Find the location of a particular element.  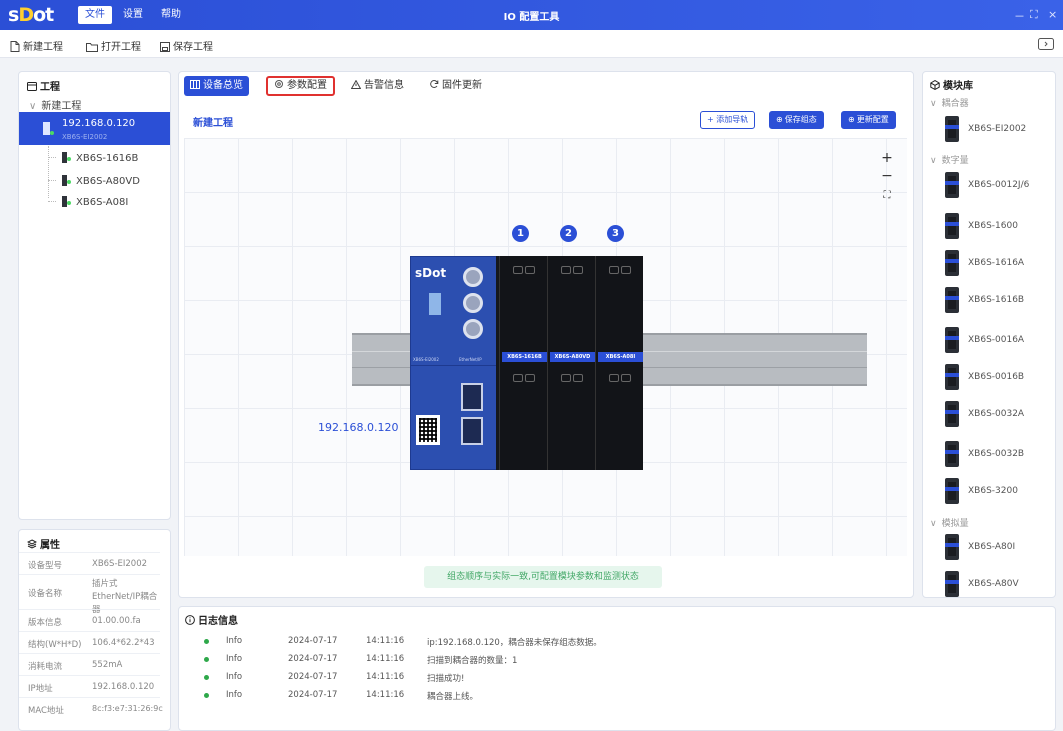

tab-alarm-info: 告警信息 is located at coordinates (377, 86).